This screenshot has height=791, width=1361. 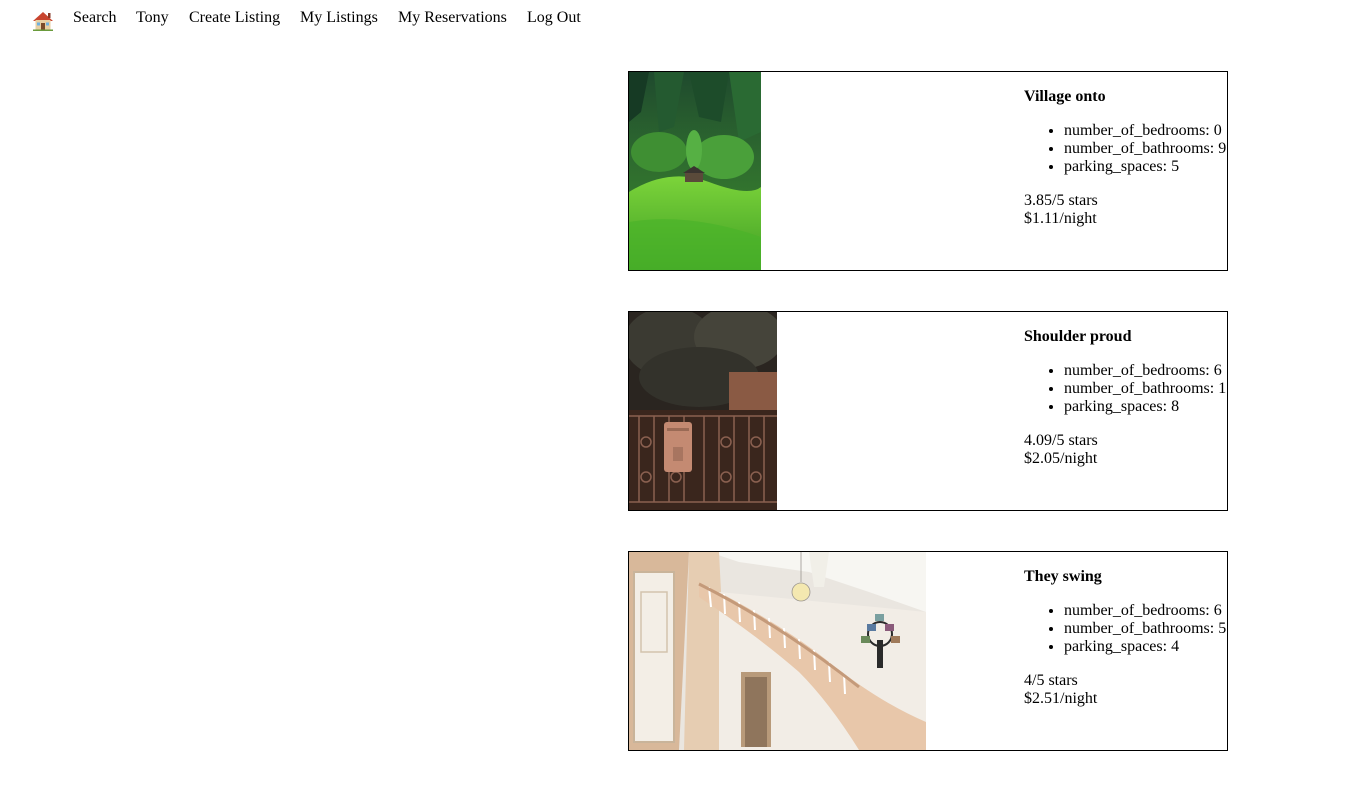 I want to click on nav-my-reservations-link: My Reservations, so click(x=452, y=18).